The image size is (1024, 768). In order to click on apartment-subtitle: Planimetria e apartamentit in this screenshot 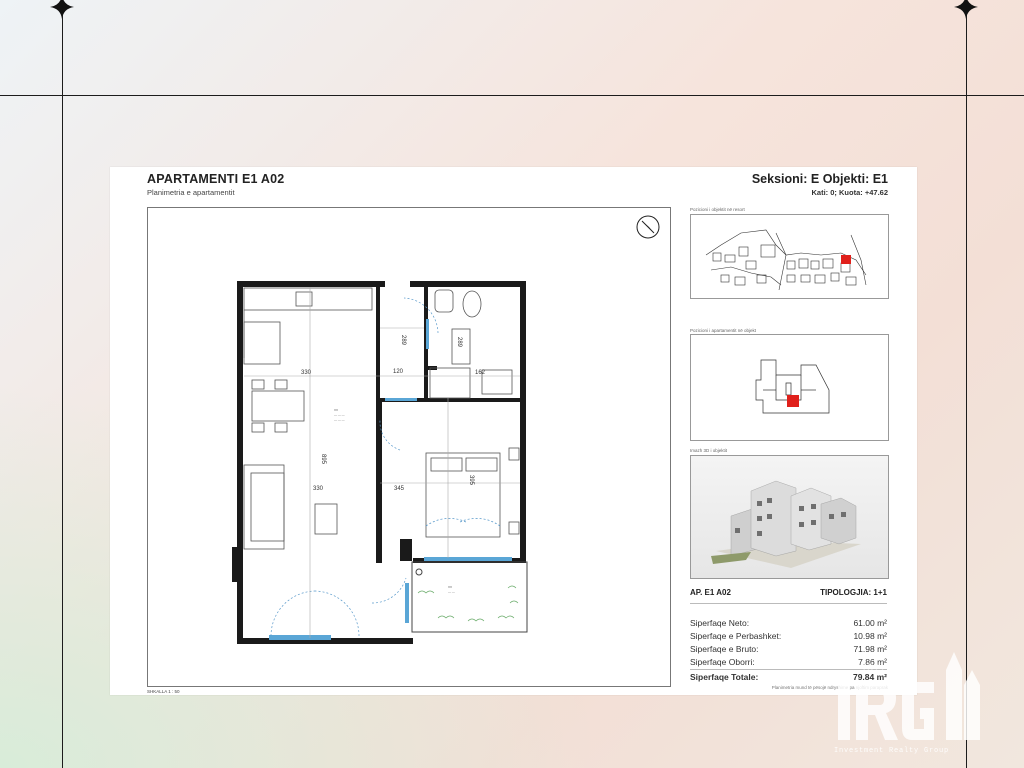, I will do `click(191, 192)`.